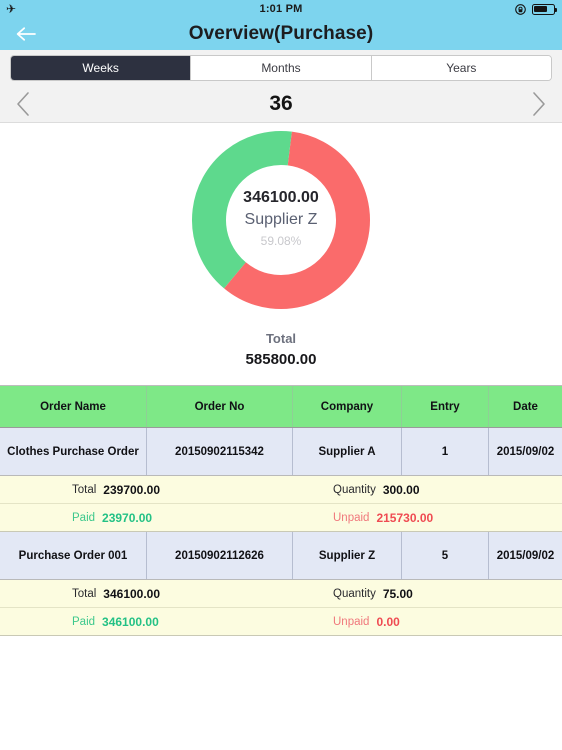 Image resolution: width=562 pixels, height=750 pixels. I want to click on column-header-date: Date, so click(525, 406).